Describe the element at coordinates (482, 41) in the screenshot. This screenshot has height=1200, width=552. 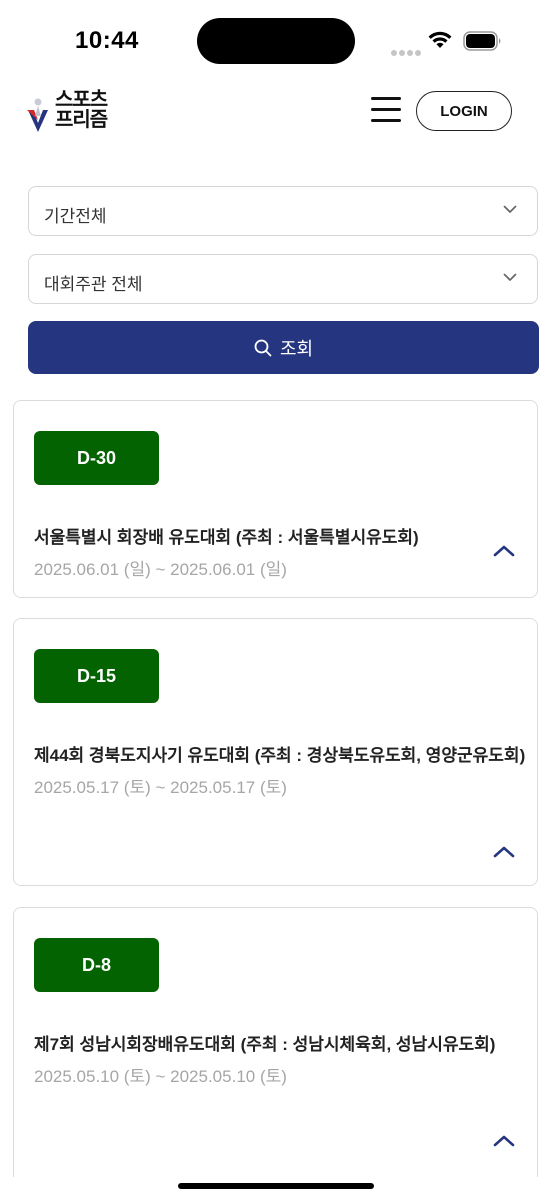
I see `battery-icon` at that location.